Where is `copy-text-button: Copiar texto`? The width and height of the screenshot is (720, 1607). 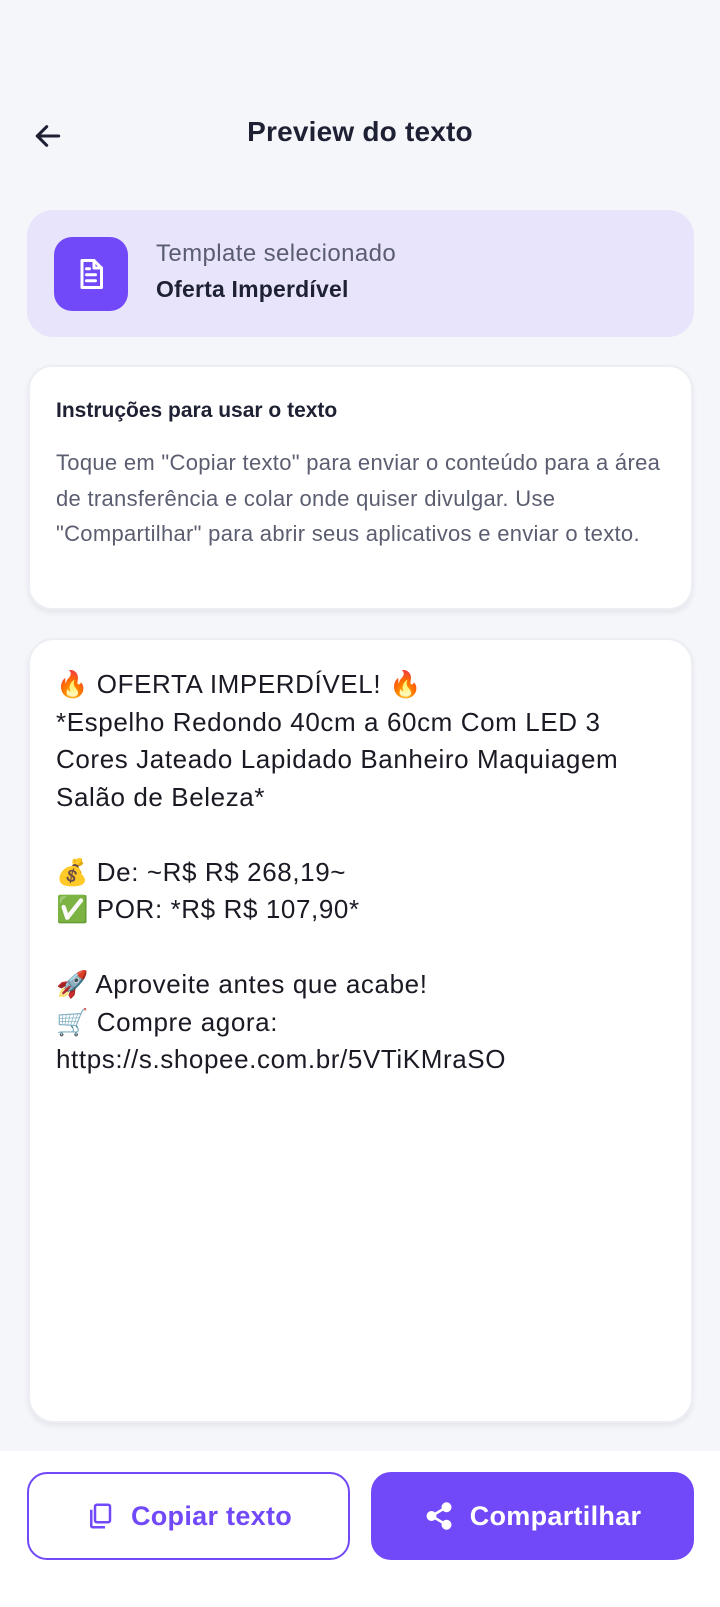 copy-text-button: Copiar texto is located at coordinates (188, 1516).